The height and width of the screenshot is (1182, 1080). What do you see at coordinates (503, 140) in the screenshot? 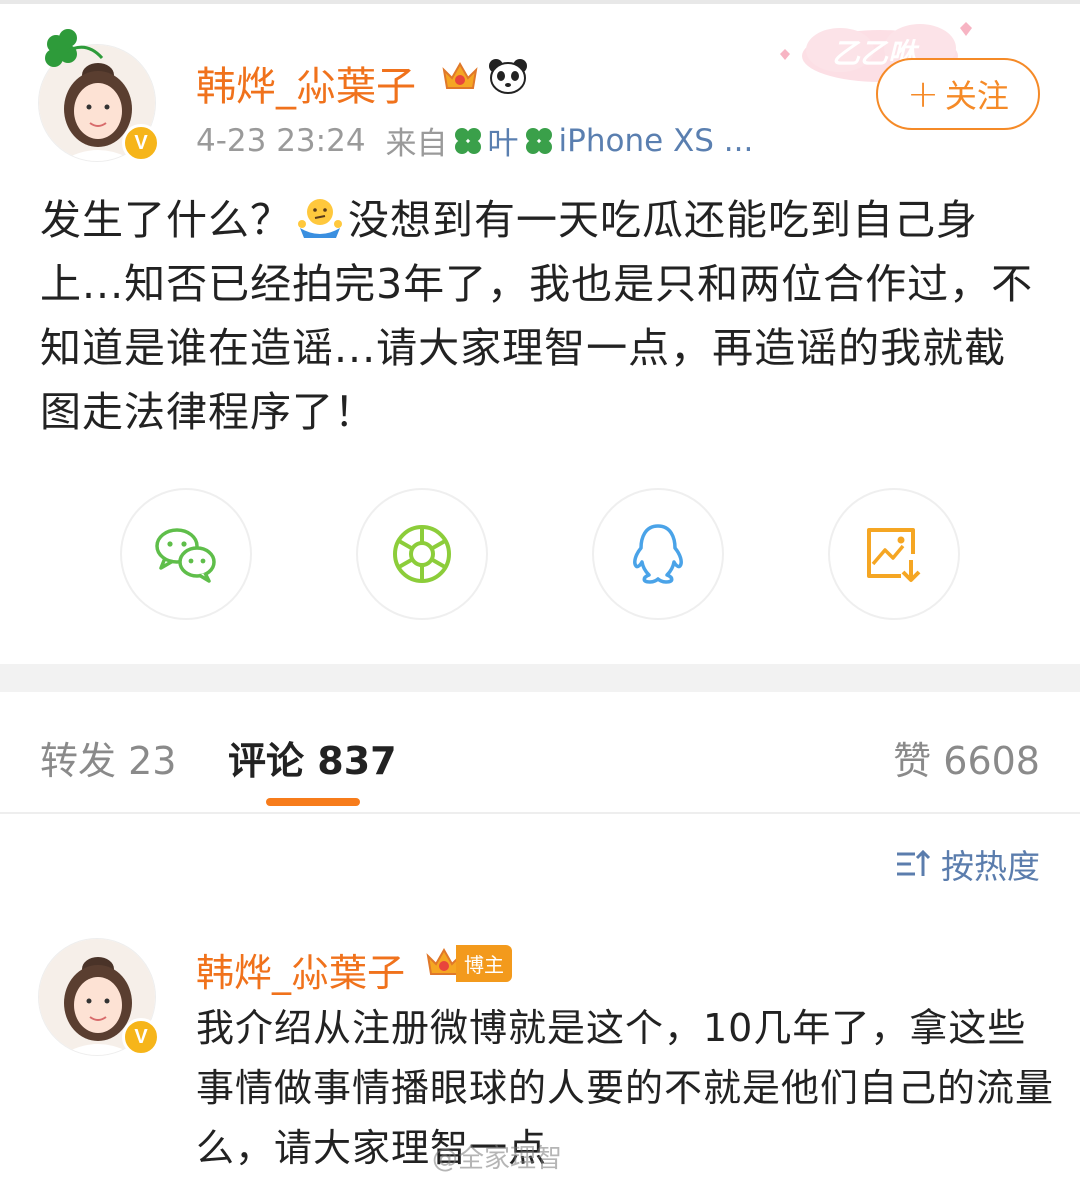
I see `source-name: 叶` at bounding box center [503, 140].